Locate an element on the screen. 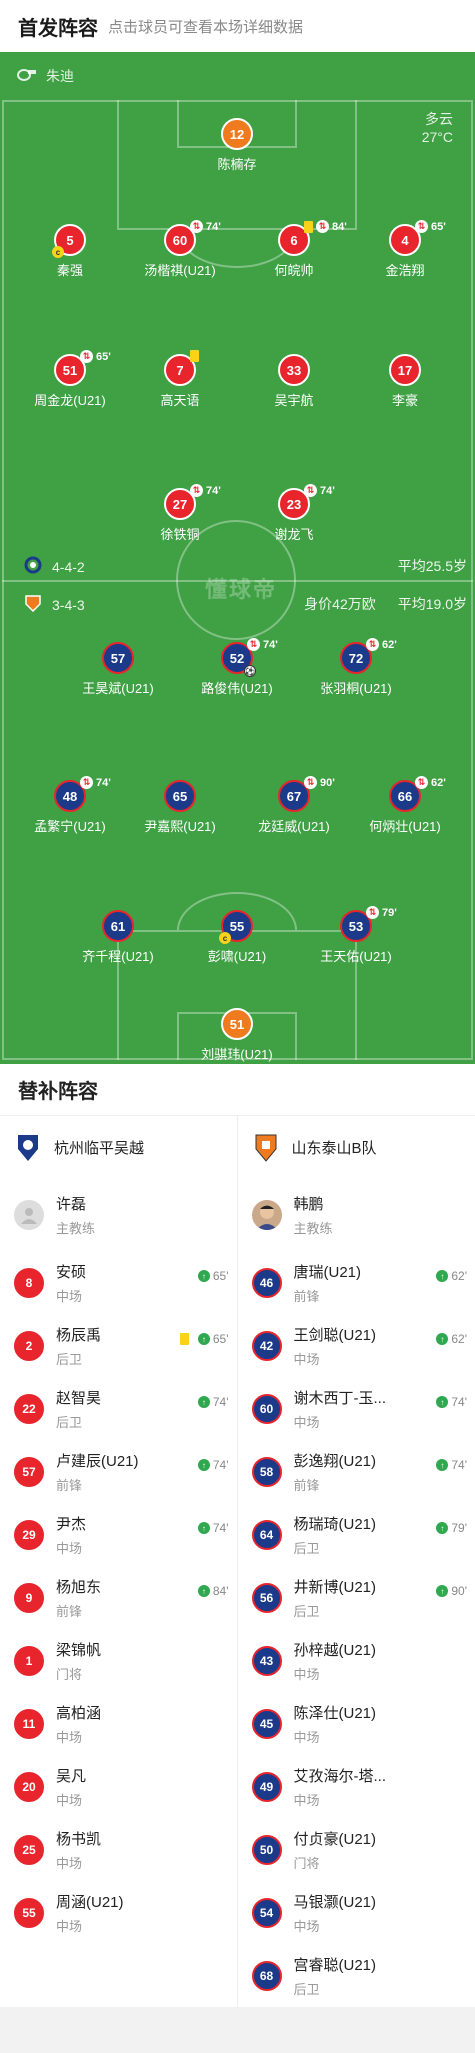 The width and height of the screenshot is (475, 2053). substitute-row: 25 杨书凯 中场 is located at coordinates (118, 1849).